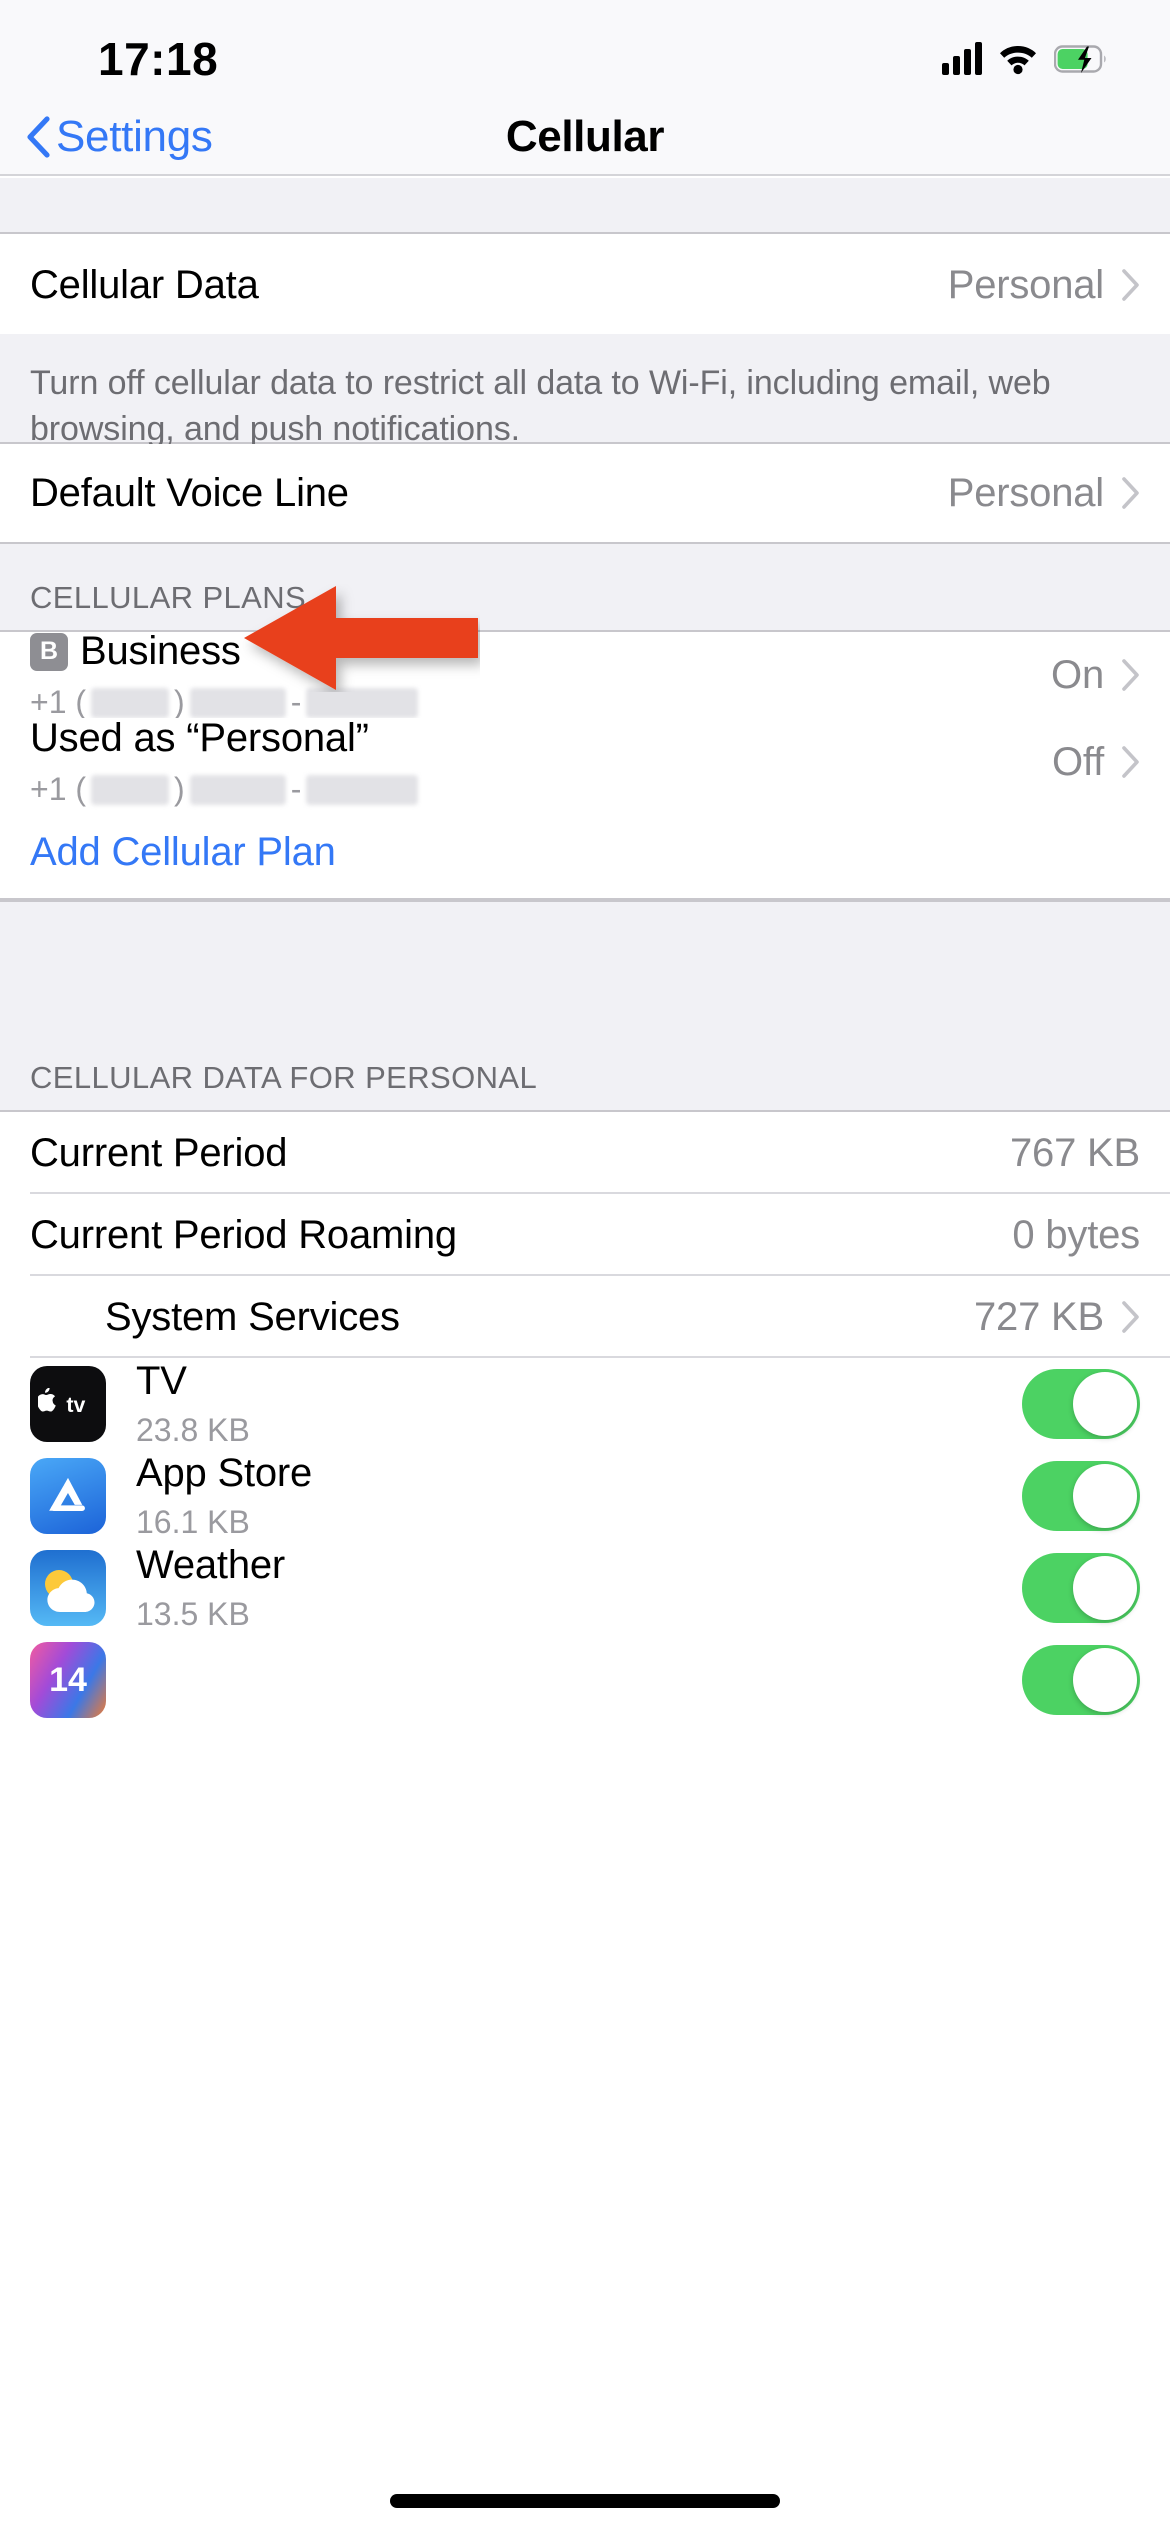 This screenshot has width=1170, height=2532. What do you see at coordinates (161, 1381) in the screenshot?
I see `app-tv-name: TV` at bounding box center [161, 1381].